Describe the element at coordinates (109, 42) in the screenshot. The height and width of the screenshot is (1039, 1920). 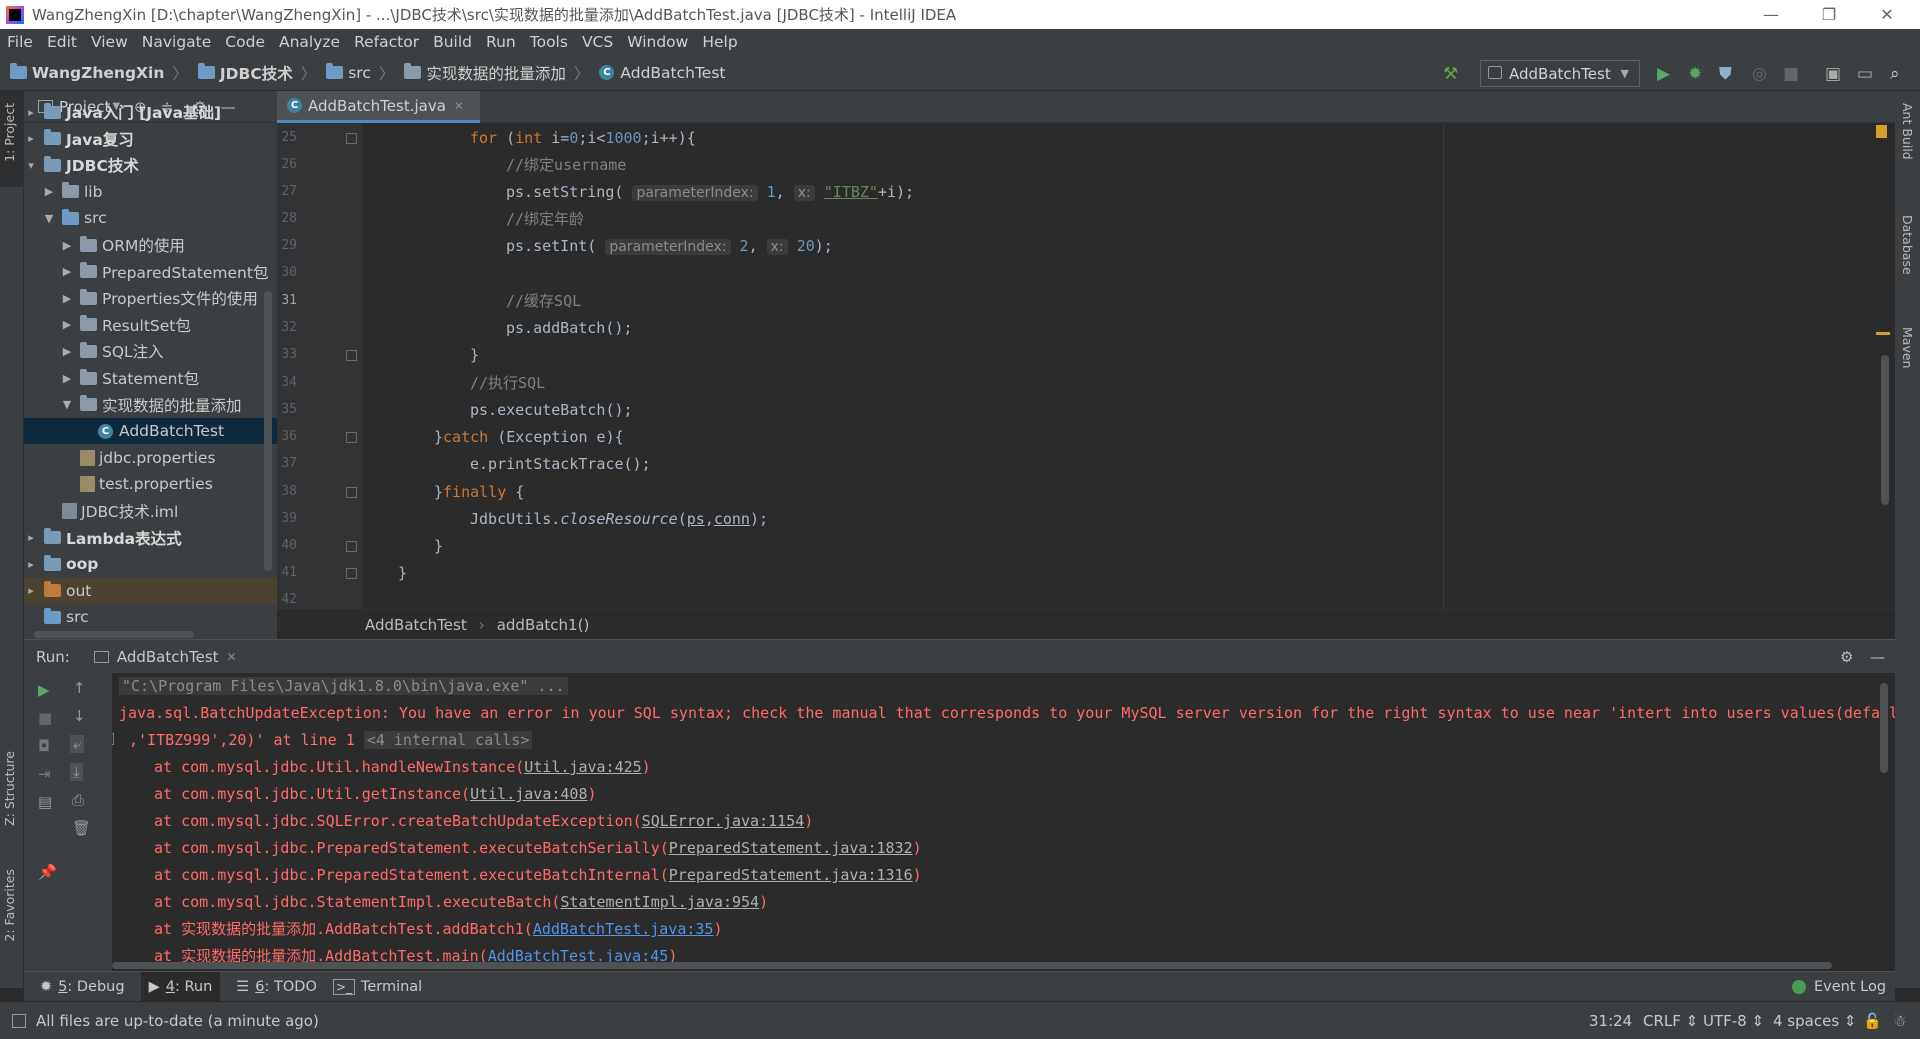
I see `menu-view: View` at that location.